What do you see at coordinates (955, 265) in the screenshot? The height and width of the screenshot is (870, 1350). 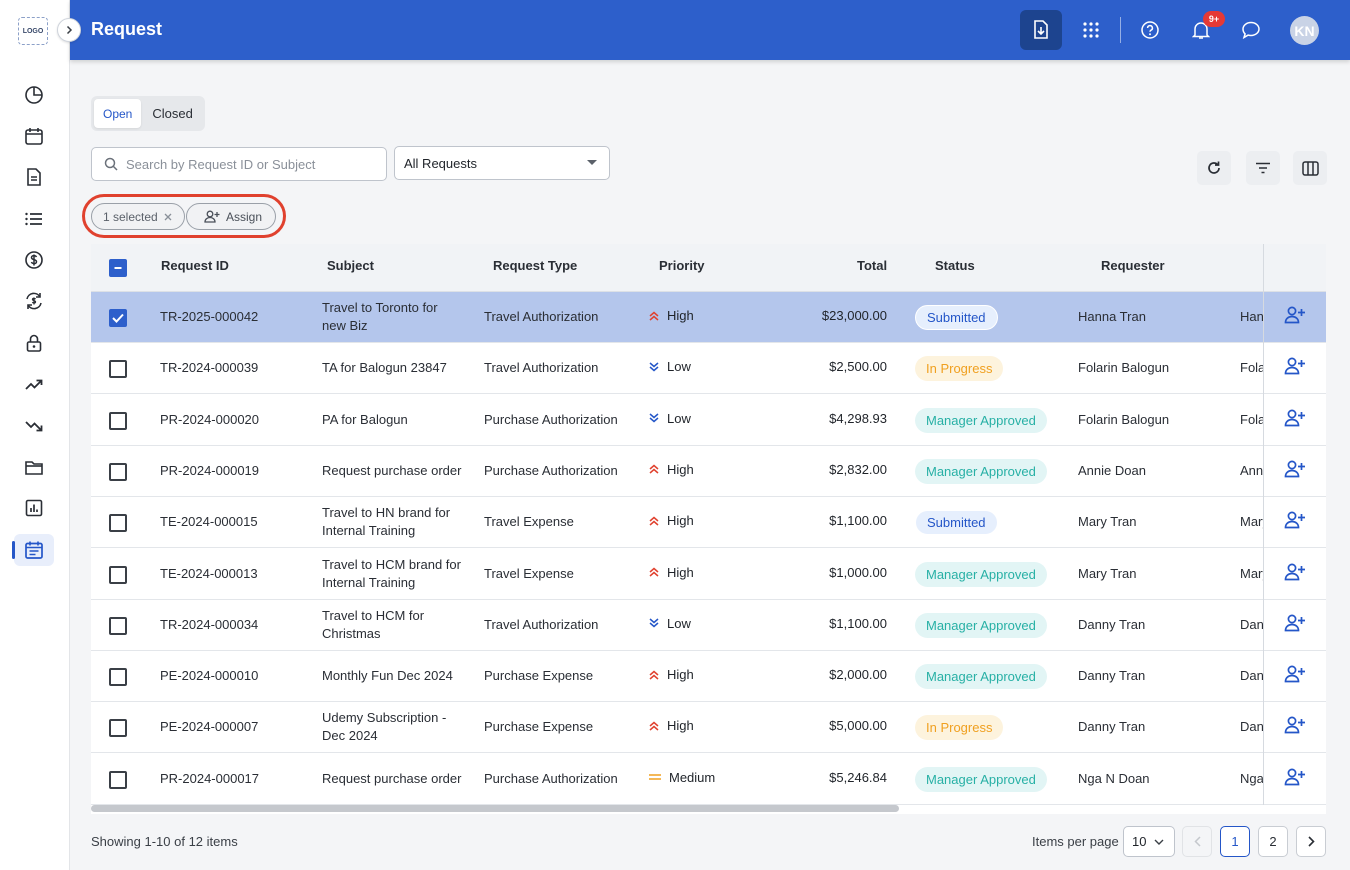 I see `header-status: Status` at bounding box center [955, 265].